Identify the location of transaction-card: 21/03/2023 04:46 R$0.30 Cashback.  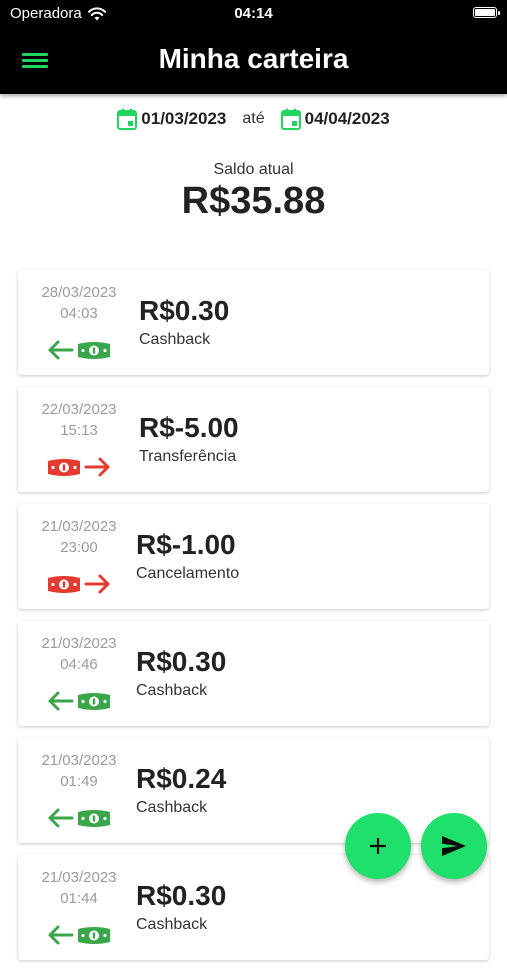
(253, 673).